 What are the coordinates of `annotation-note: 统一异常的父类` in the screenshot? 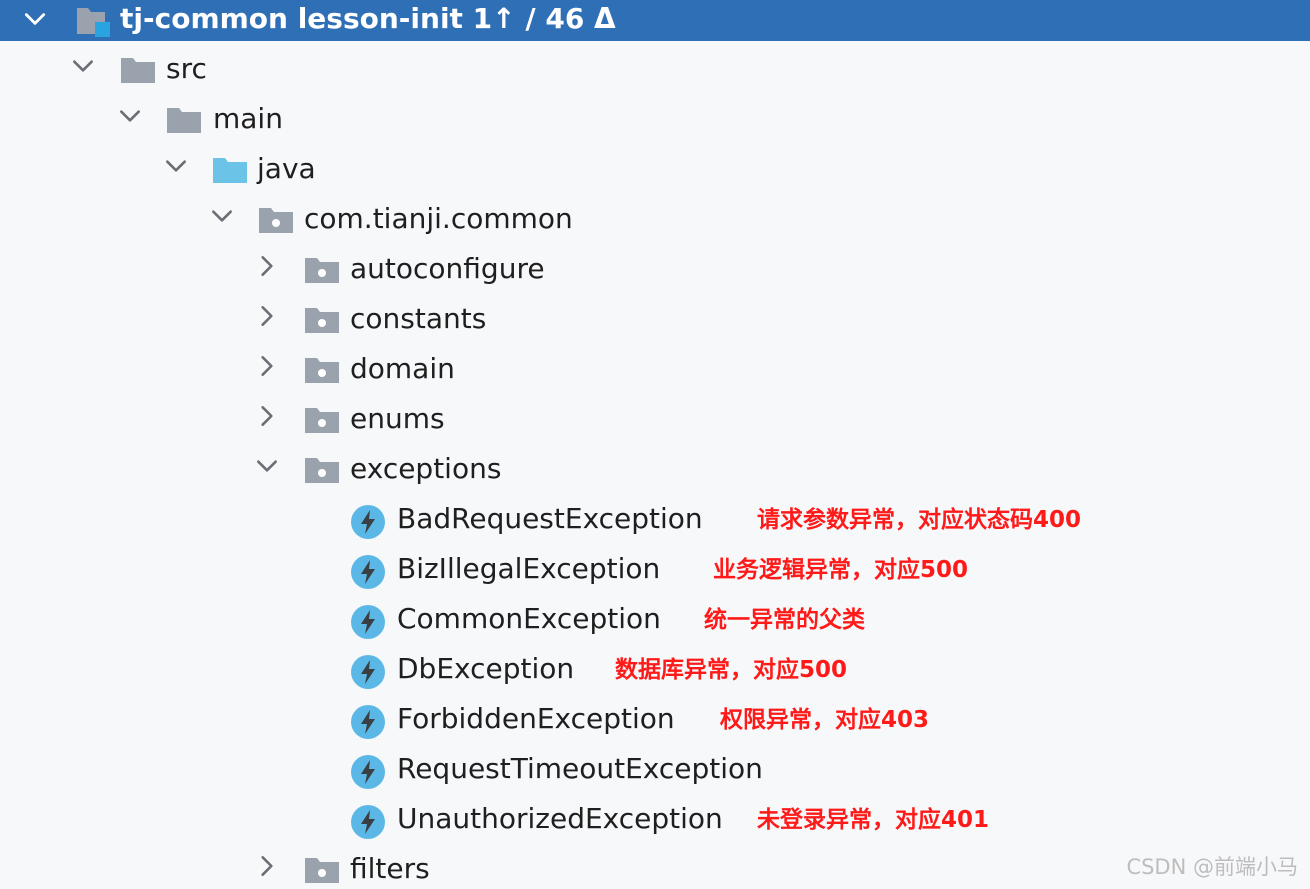 It's located at (784, 620).